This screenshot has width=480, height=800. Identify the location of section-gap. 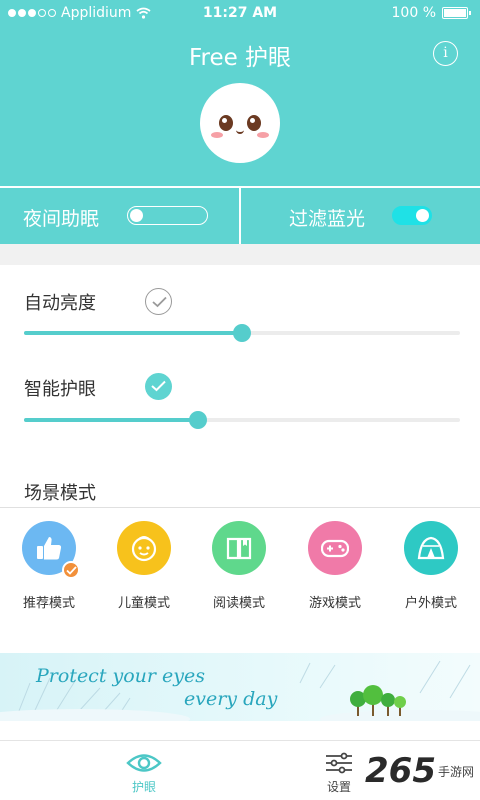
(240, 254).